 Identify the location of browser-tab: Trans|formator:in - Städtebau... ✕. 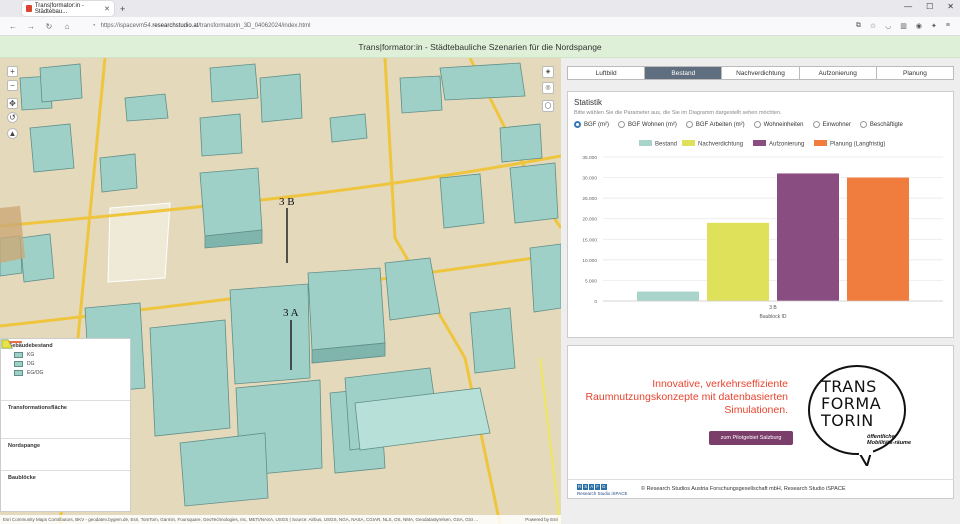
(68, 8).